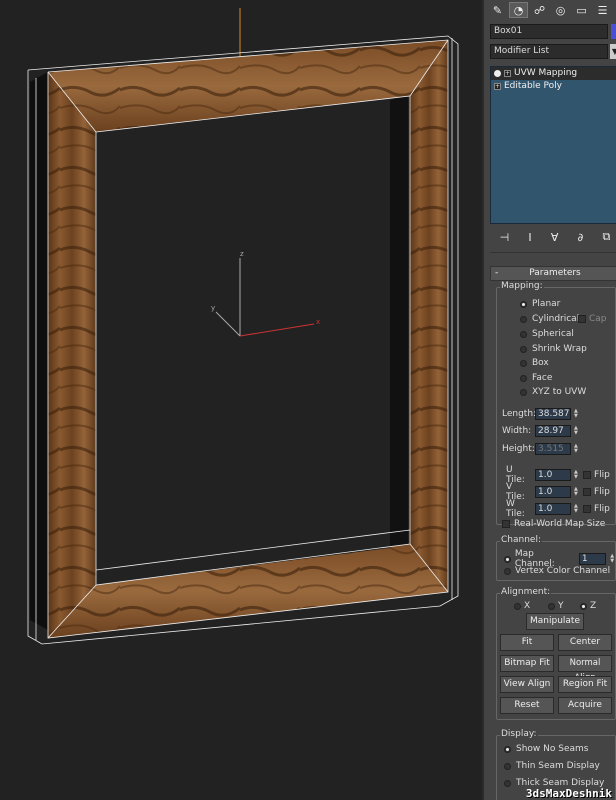 This screenshot has height=800, width=616. Describe the element at coordinates (527, 606) in the screenshot. I see `radio-label: X` at that location.